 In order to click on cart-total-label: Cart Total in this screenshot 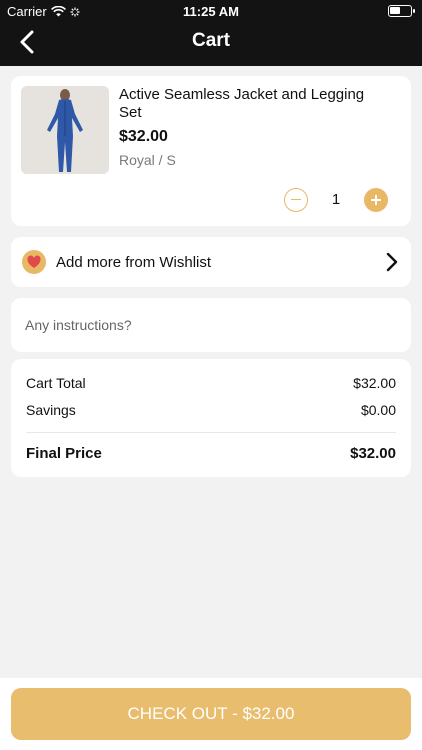, I will do `click(56, 383)`.